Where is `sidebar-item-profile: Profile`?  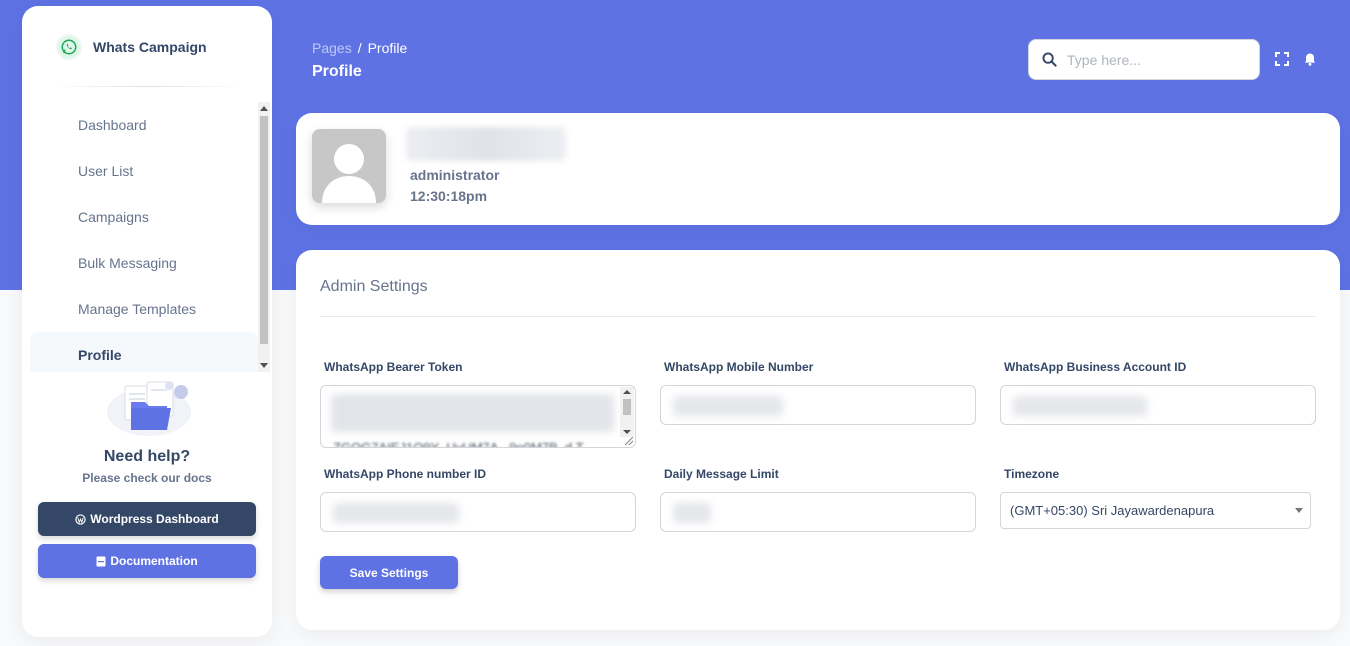 sidebar-item-profile: Profile is located at coordinates (144, 352).